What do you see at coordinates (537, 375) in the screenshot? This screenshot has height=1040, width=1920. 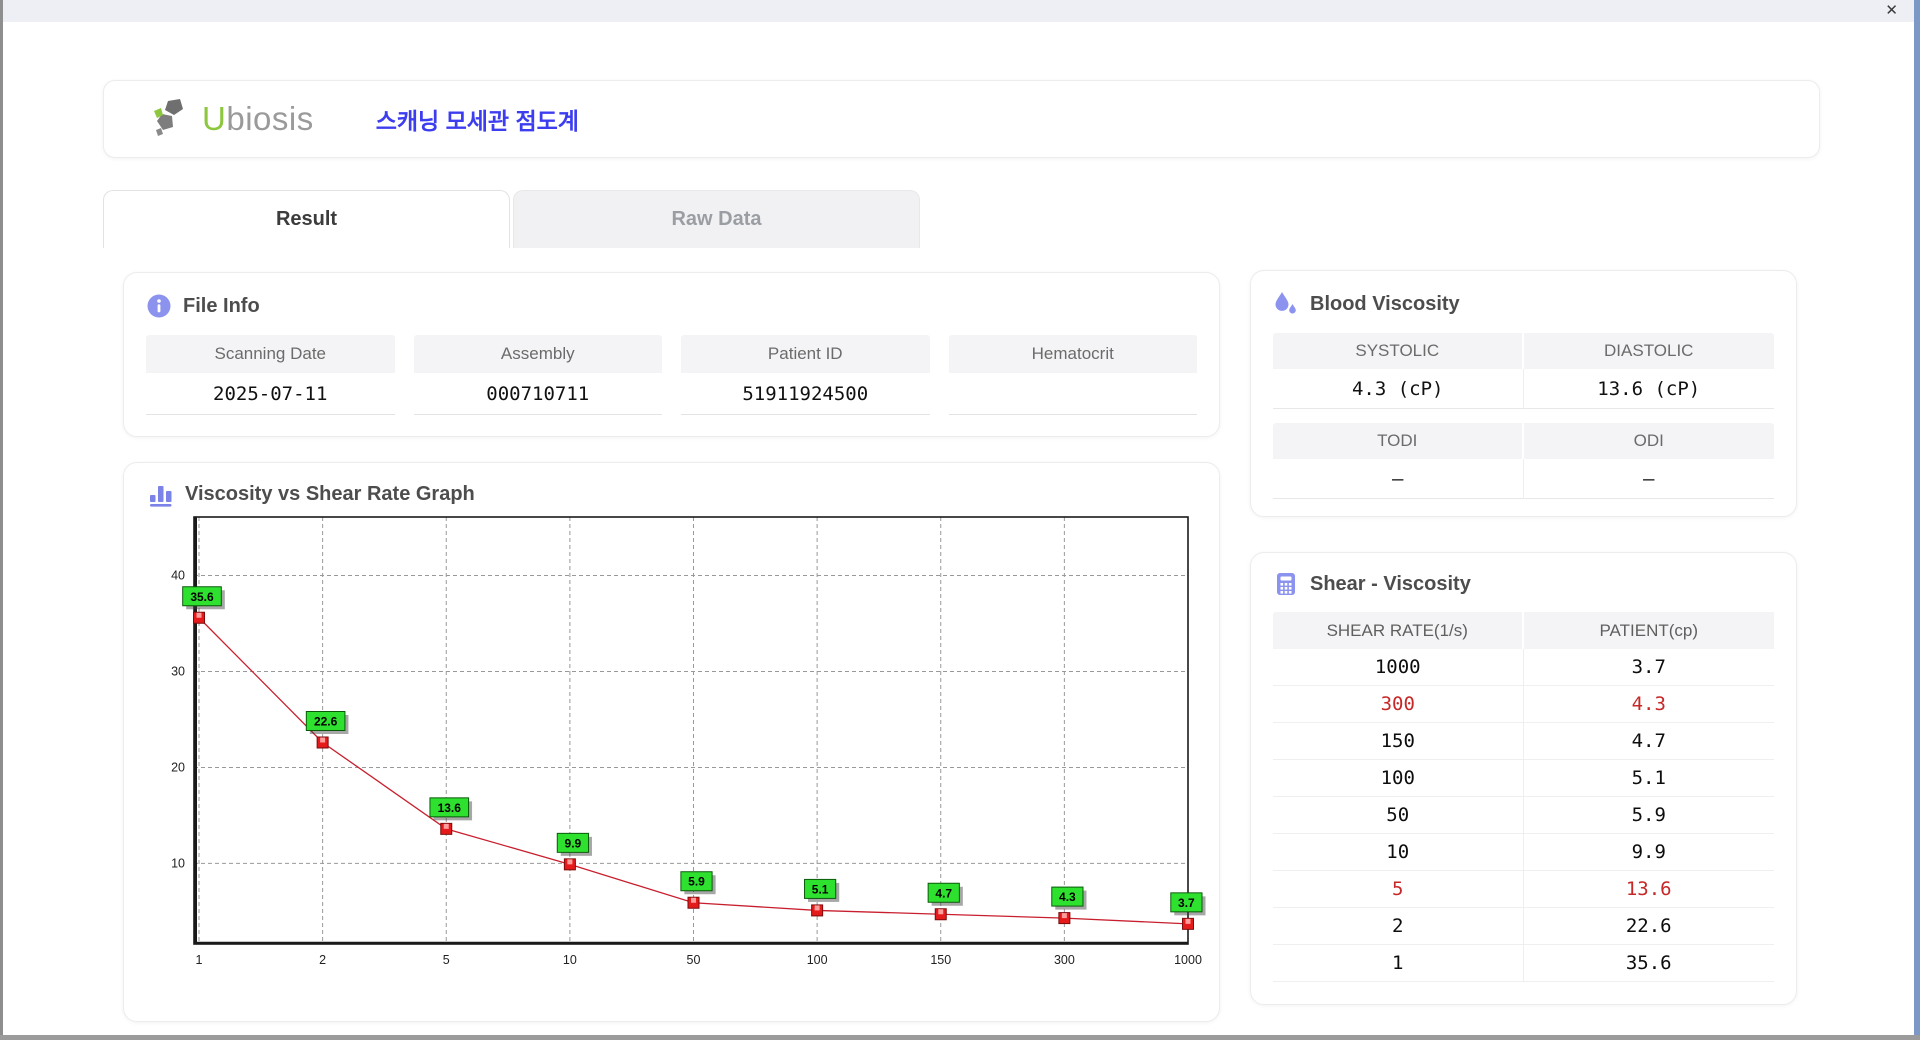 I see `file-info-field: Assembly 000710711` at bounding box center [537, 375].